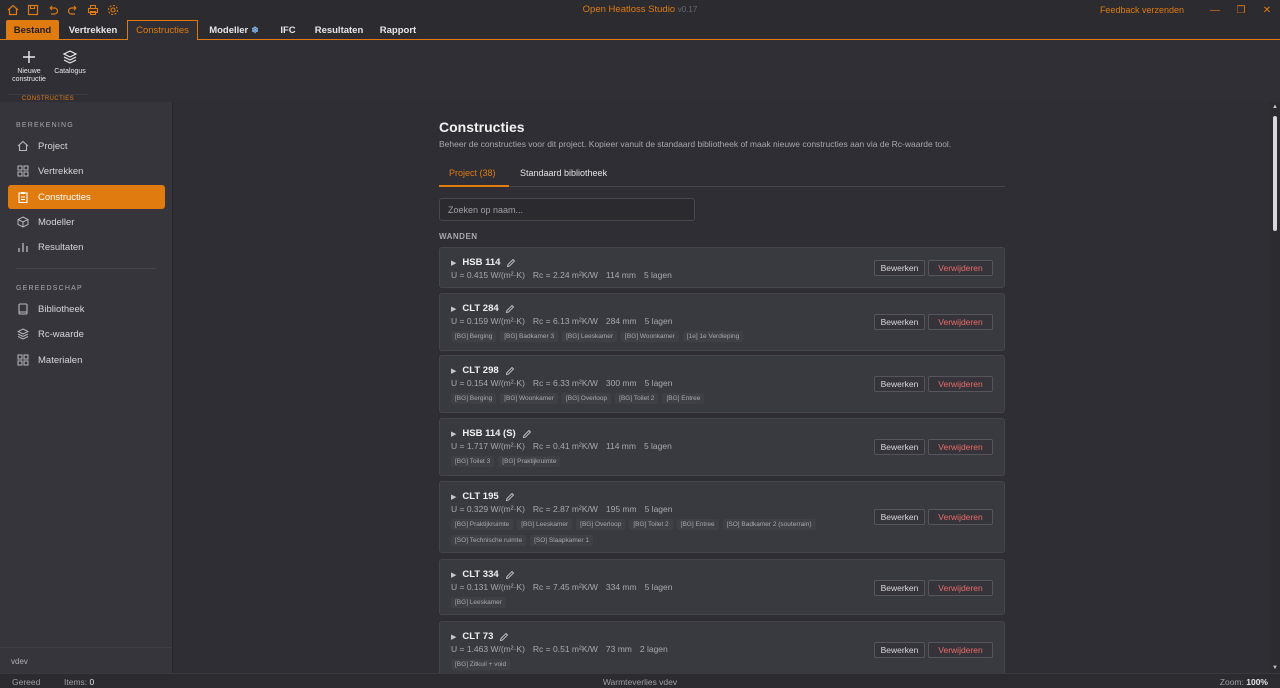  I want to click on construction-name: CLT 195, so click(480, 496).